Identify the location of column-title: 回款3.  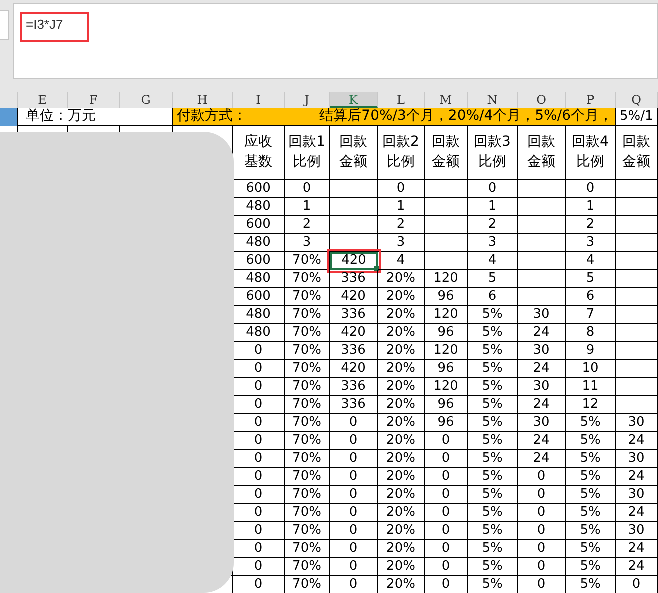
(492, 142).